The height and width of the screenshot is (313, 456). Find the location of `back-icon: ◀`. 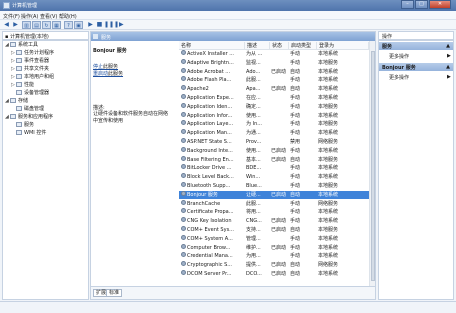

back-icon: ◀ is located at coordinates (6, 25).